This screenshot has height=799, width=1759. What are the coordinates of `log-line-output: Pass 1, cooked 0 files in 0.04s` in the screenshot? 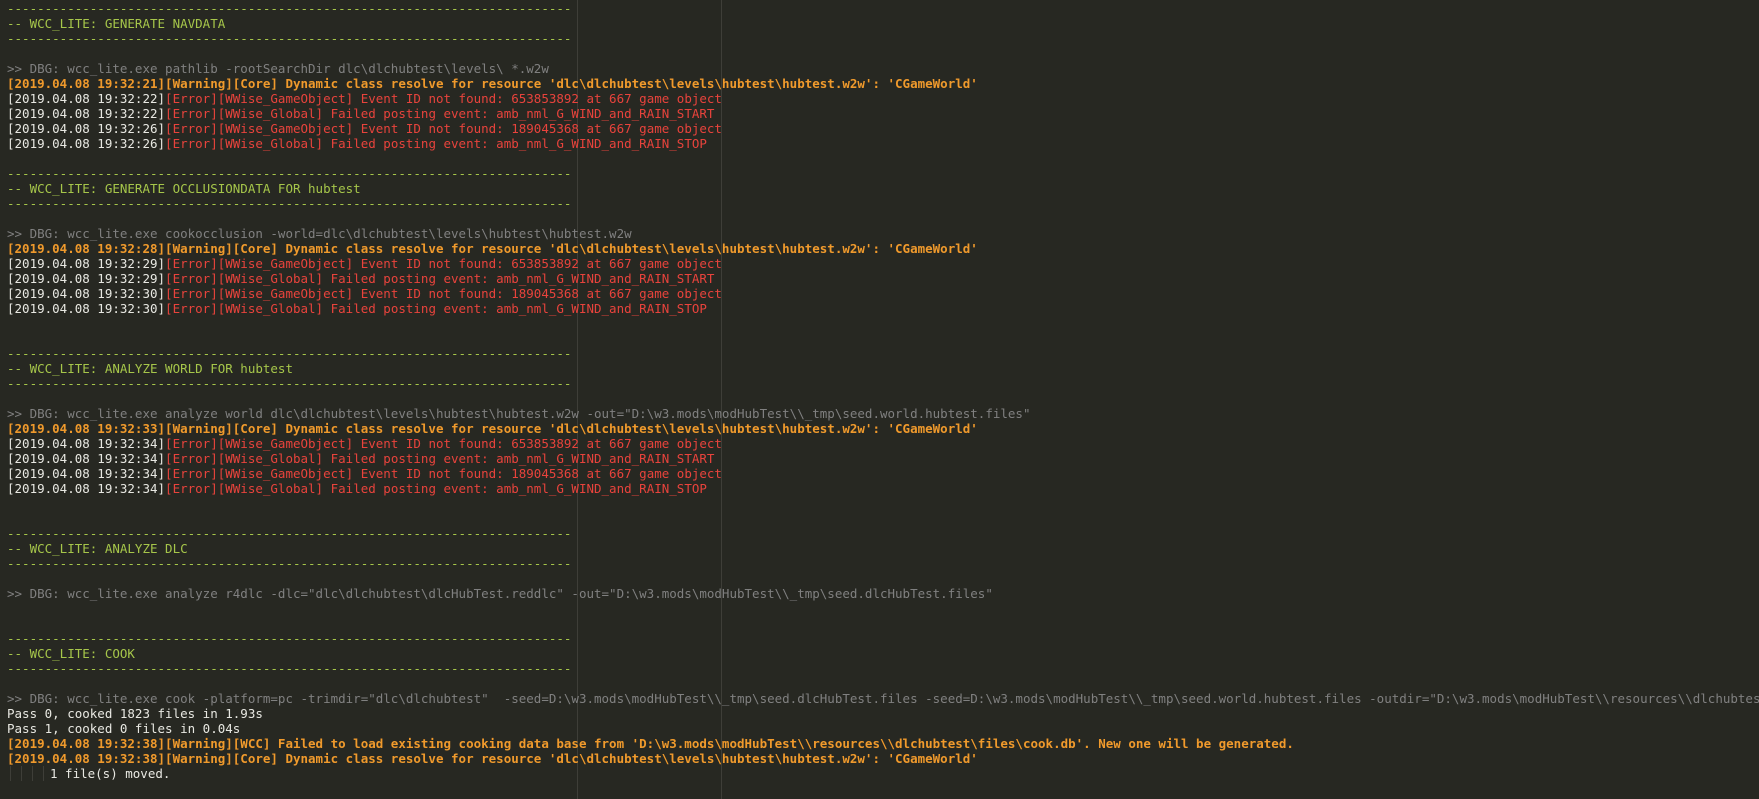 It's located at (124, 728).